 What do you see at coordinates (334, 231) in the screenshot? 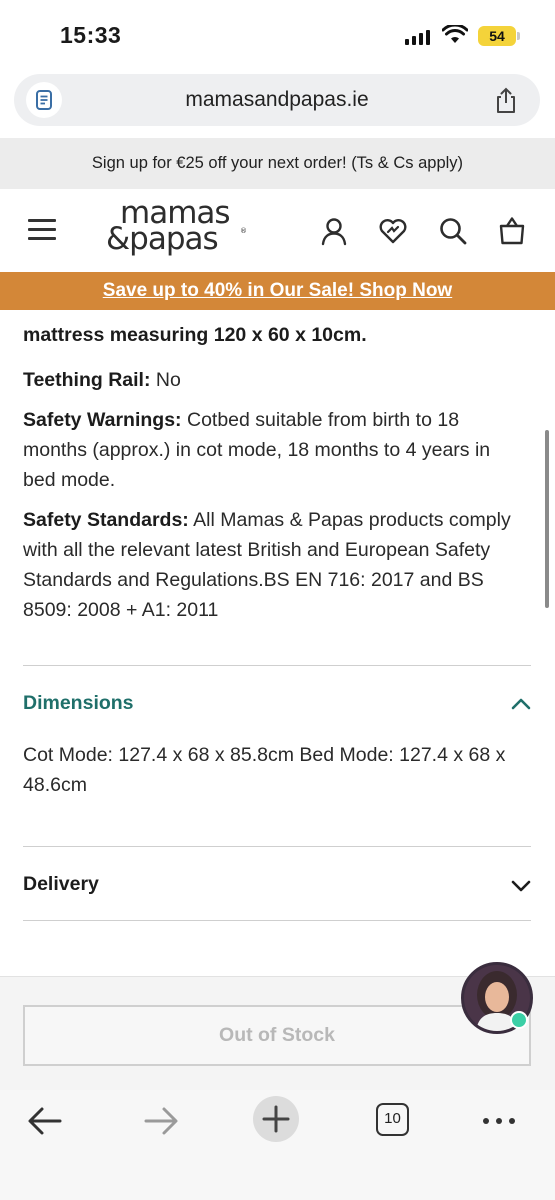
I see `account-icon` at bounding box center [334, 231].